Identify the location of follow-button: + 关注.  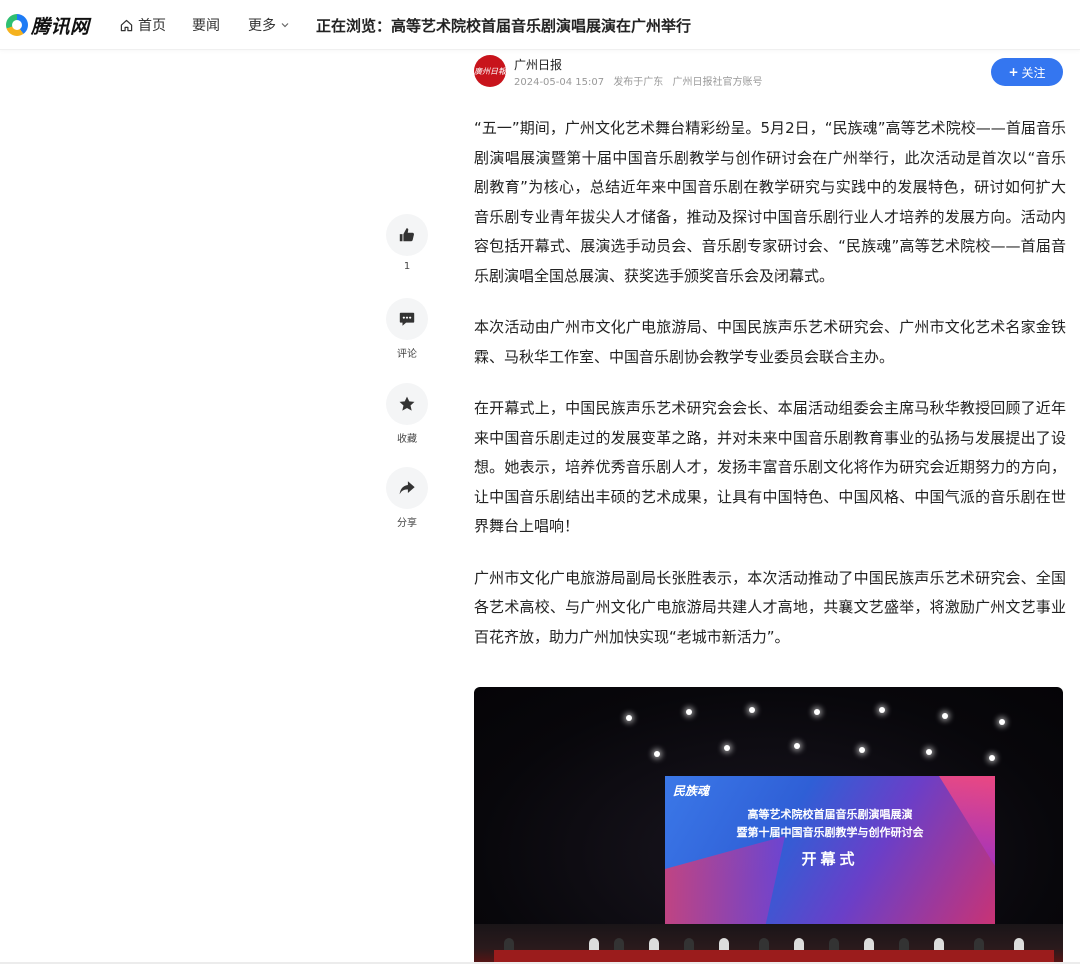
(1027, 72).